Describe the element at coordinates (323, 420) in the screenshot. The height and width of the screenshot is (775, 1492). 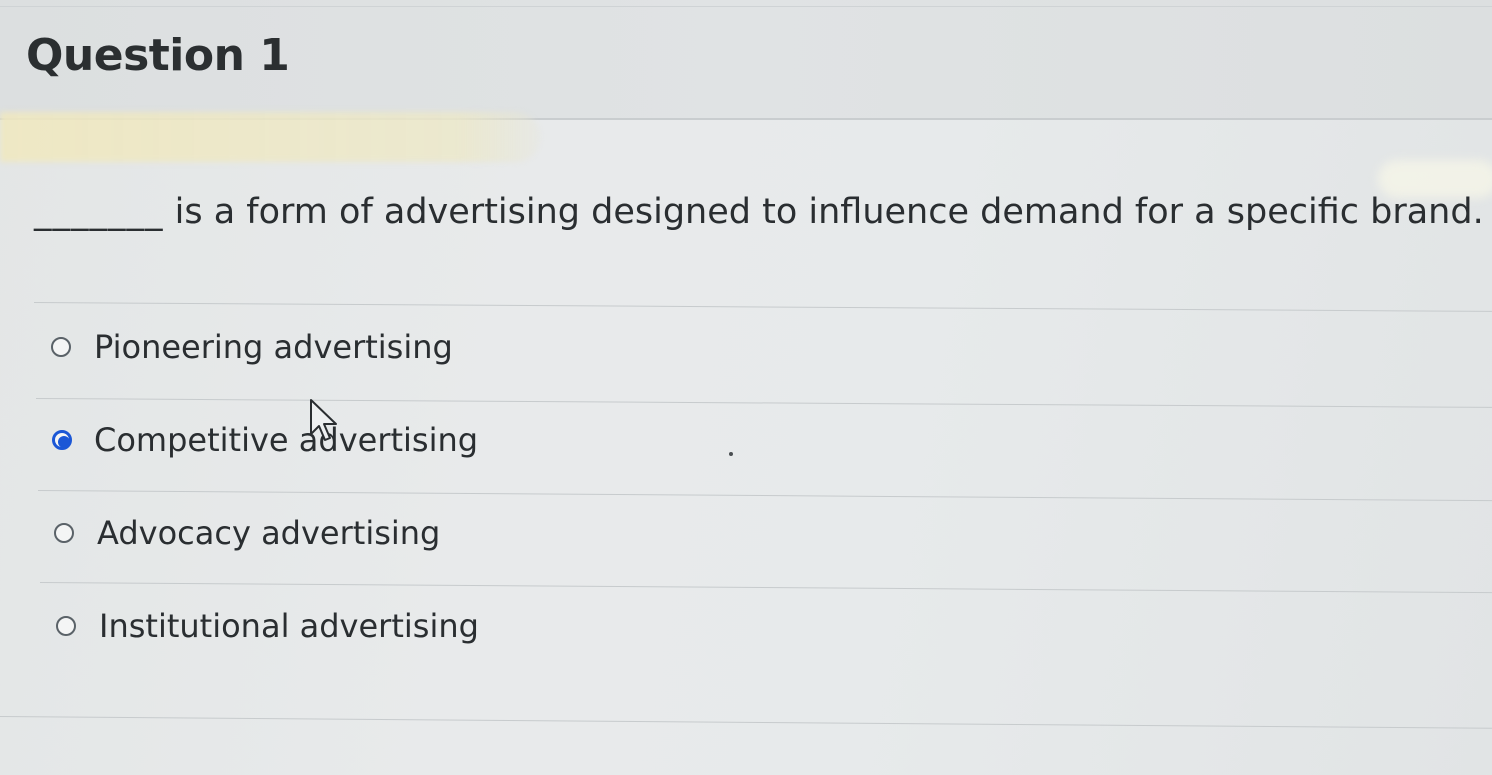
I see `mouse-pointer-icon` at that location.